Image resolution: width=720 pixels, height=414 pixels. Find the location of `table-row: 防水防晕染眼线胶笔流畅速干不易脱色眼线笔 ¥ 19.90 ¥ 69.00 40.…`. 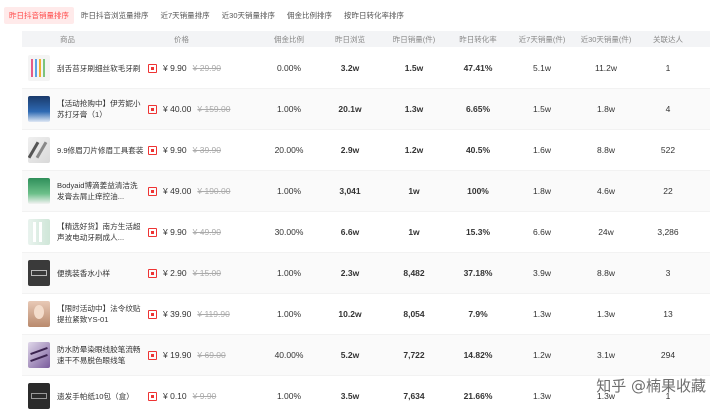

table-row: 防水防晕染眼线胶笔流畅速干不易脱色眼线笔 ¥ 19.90 ¥ 69.00 40.… is located at coordinates (366, 355).